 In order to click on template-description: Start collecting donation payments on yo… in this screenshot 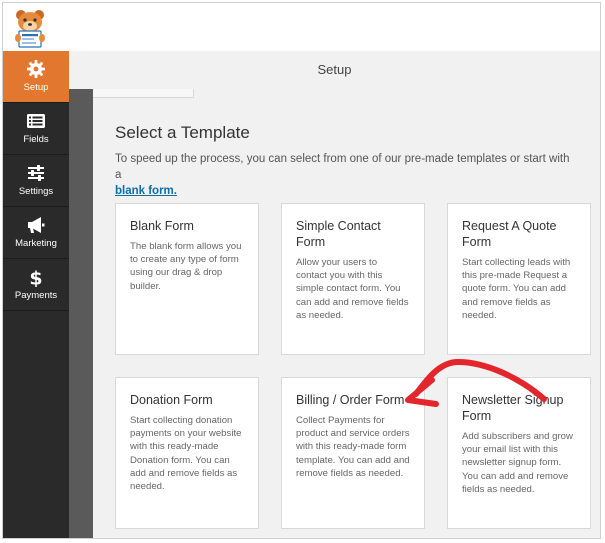, I will do `click(186, 454)`.